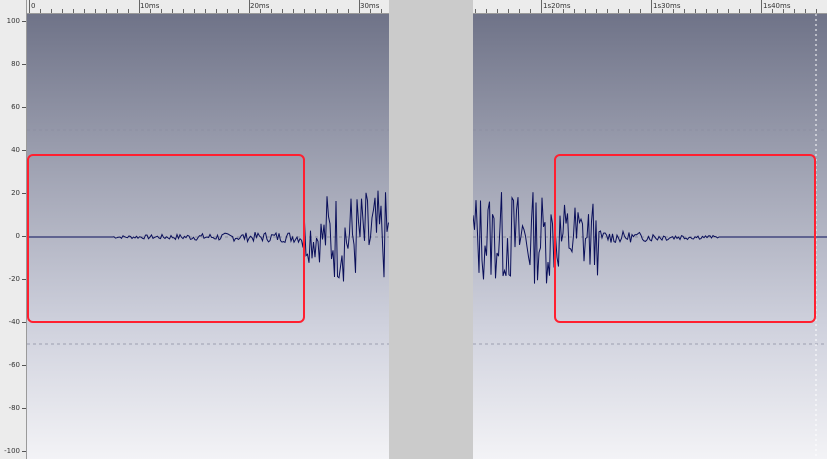 The height and width of the screenshot is (459, 827). I want to click on amplitude-label: 80, so click(15, 64).